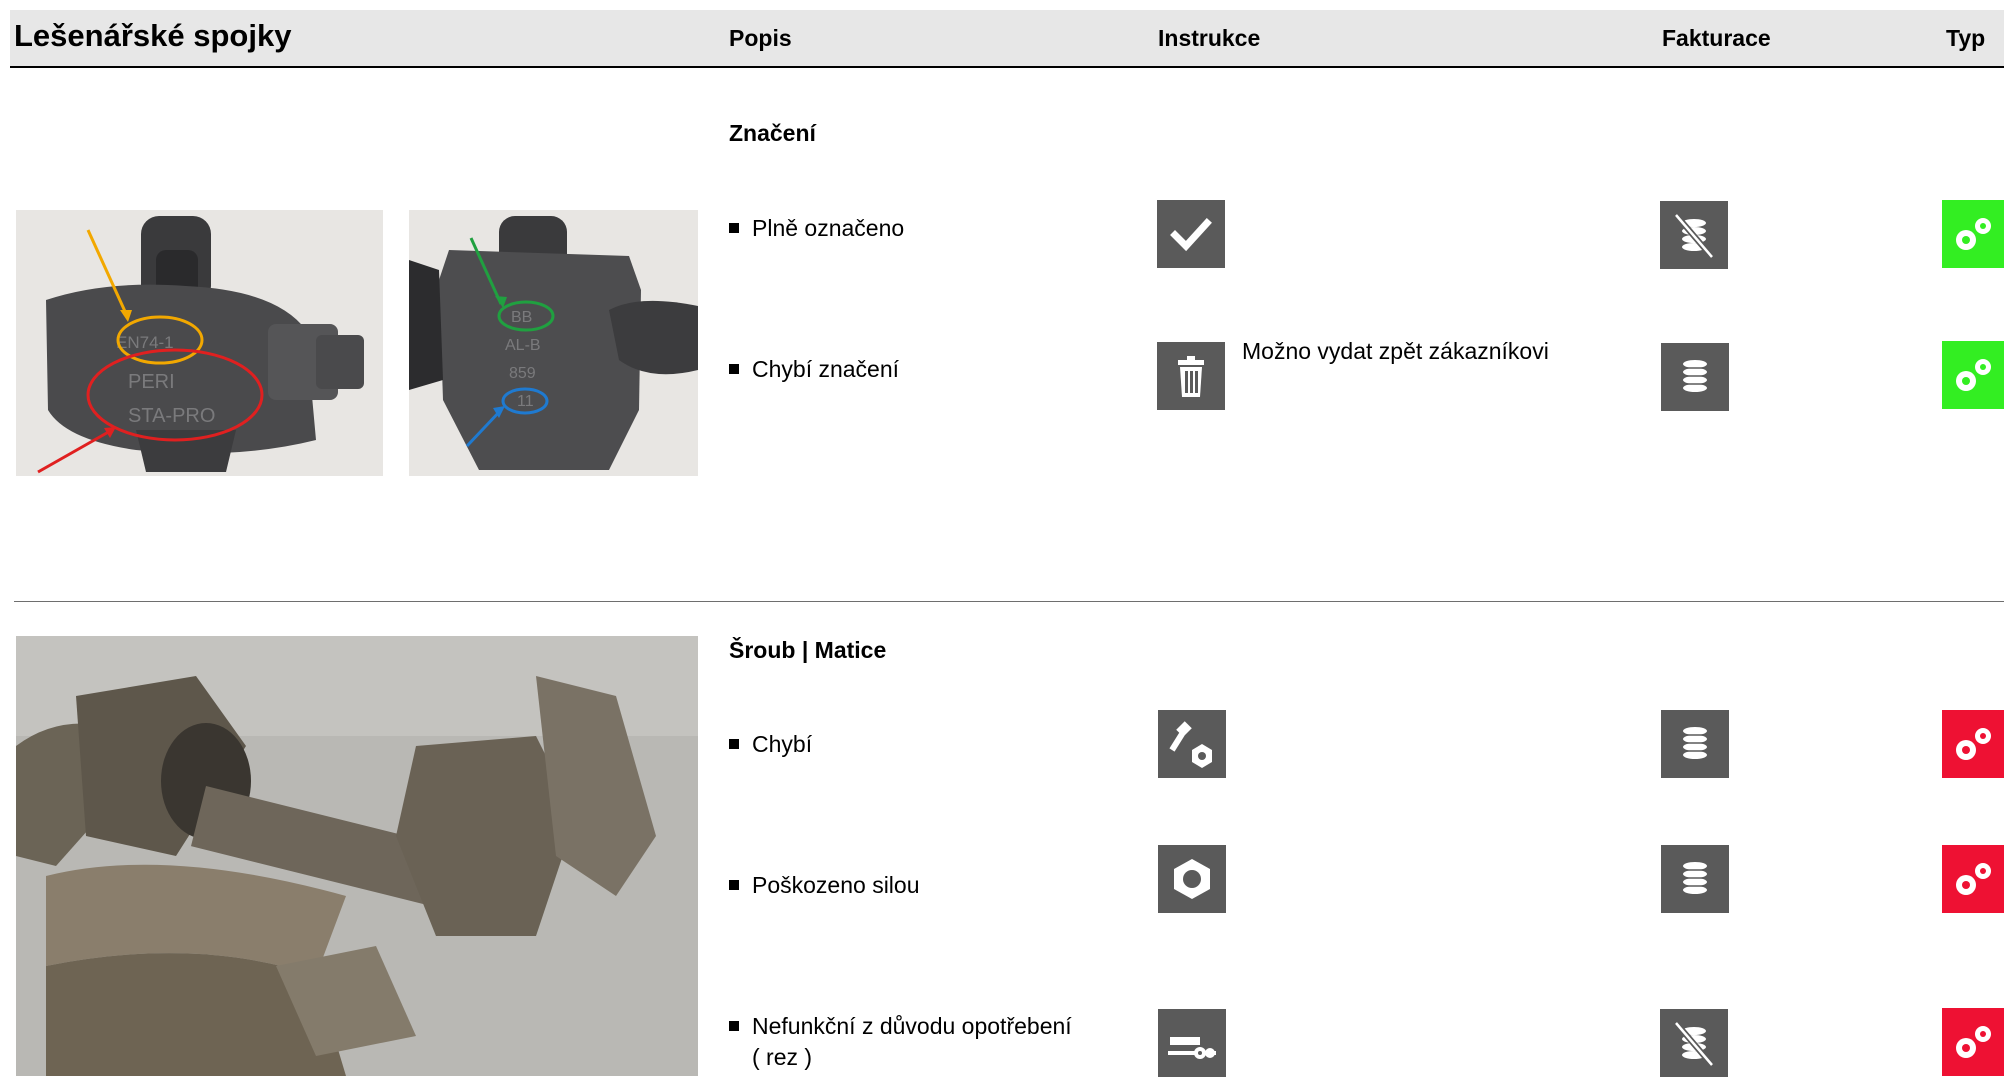 The height and width of the screenshot is (1077, 2004). What do you see at coordinates (1192, 744) in the screenshot?
I see `bolt-nut-icon` at bounding box center [1192, 744].